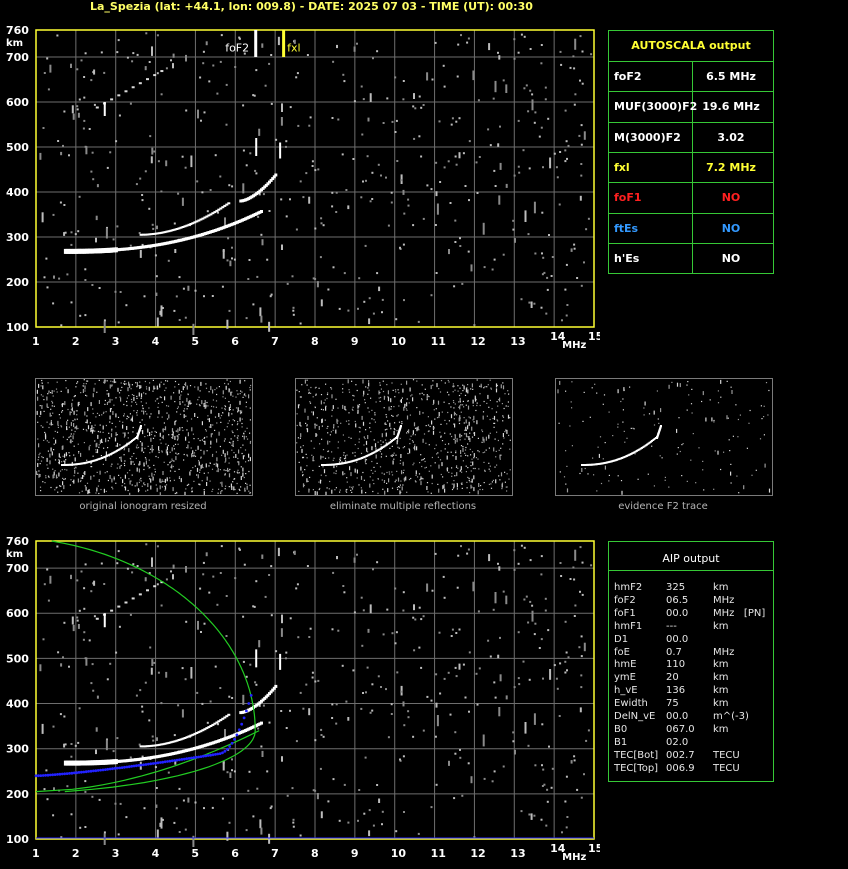  Describe the element at coordinates (631, 704) in the screenshot. I see `aip-label-ewidth: Ewidth` at that location.